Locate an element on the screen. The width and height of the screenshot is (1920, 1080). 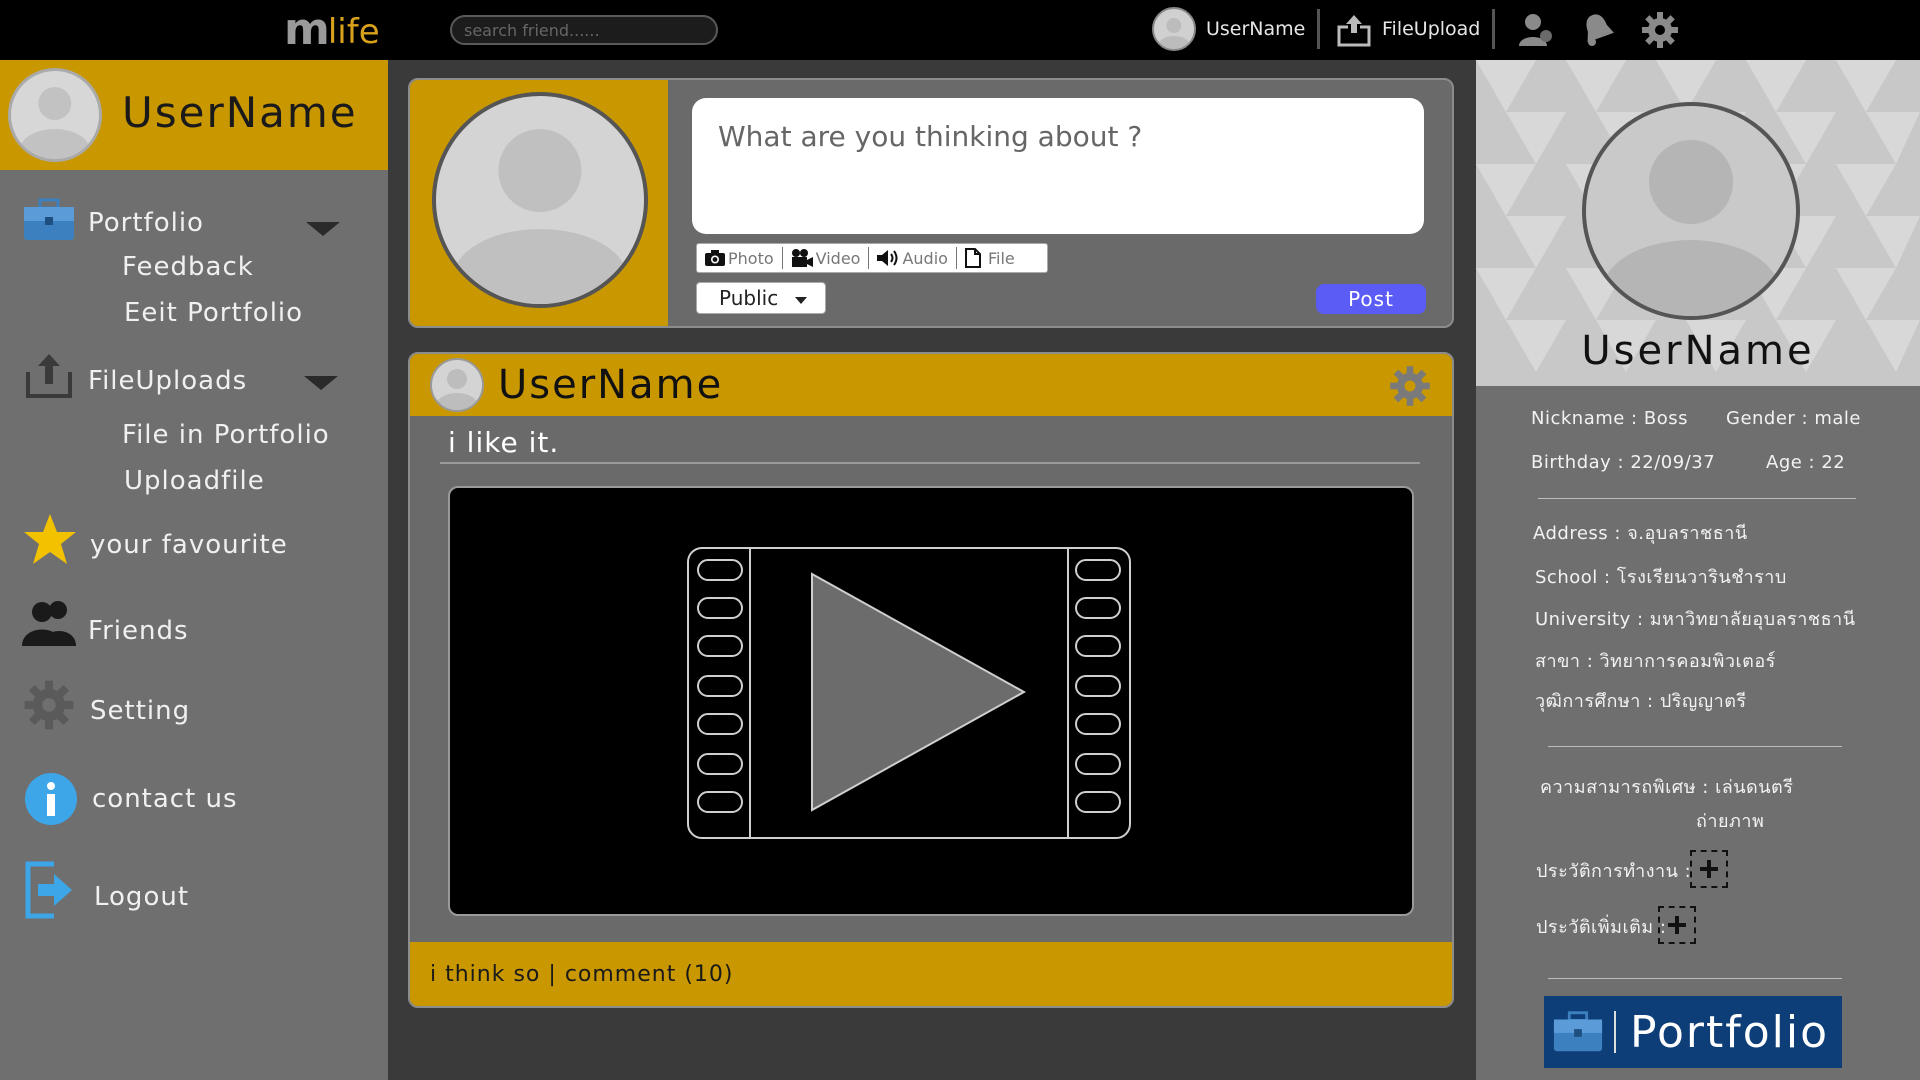
sidebar-item-edit-portfolio: Eeit Portfolio is located at coordinates (213, 313).